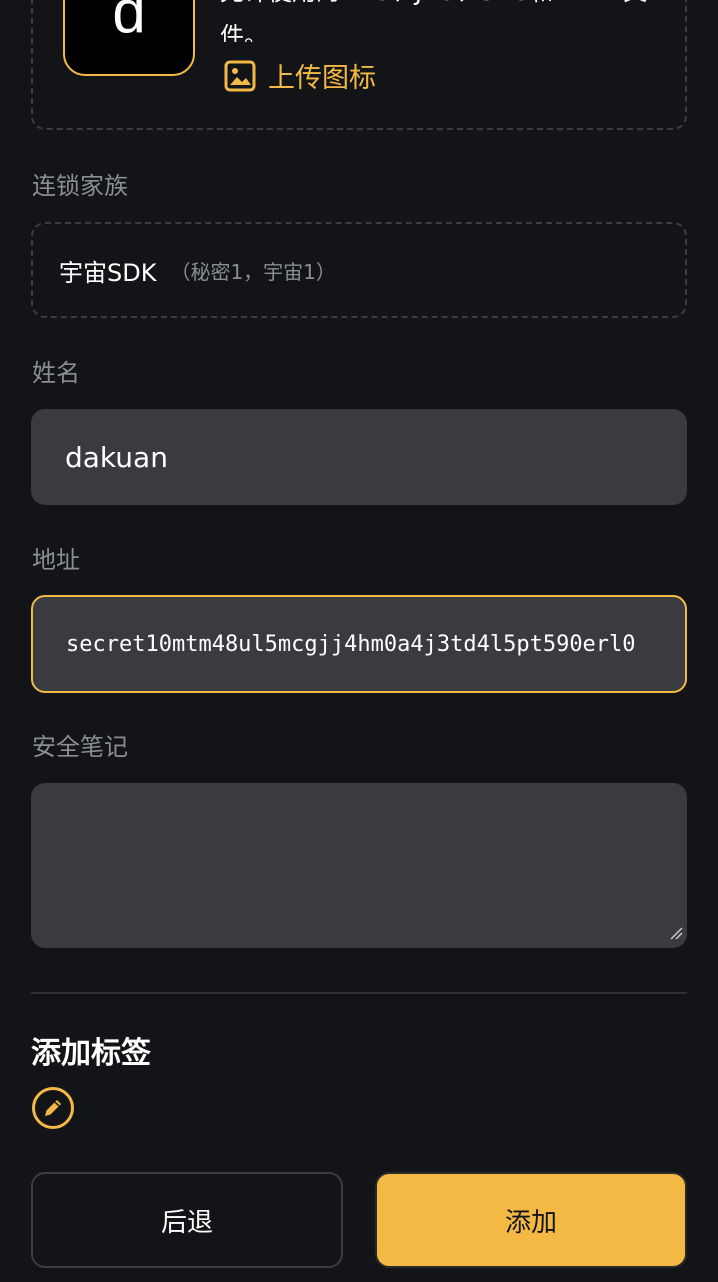 This screenshot has height=1282, width=718. Describe the element at coordinates (56, 373) in the screenshot. I see `name-label: 姓名` at that location.